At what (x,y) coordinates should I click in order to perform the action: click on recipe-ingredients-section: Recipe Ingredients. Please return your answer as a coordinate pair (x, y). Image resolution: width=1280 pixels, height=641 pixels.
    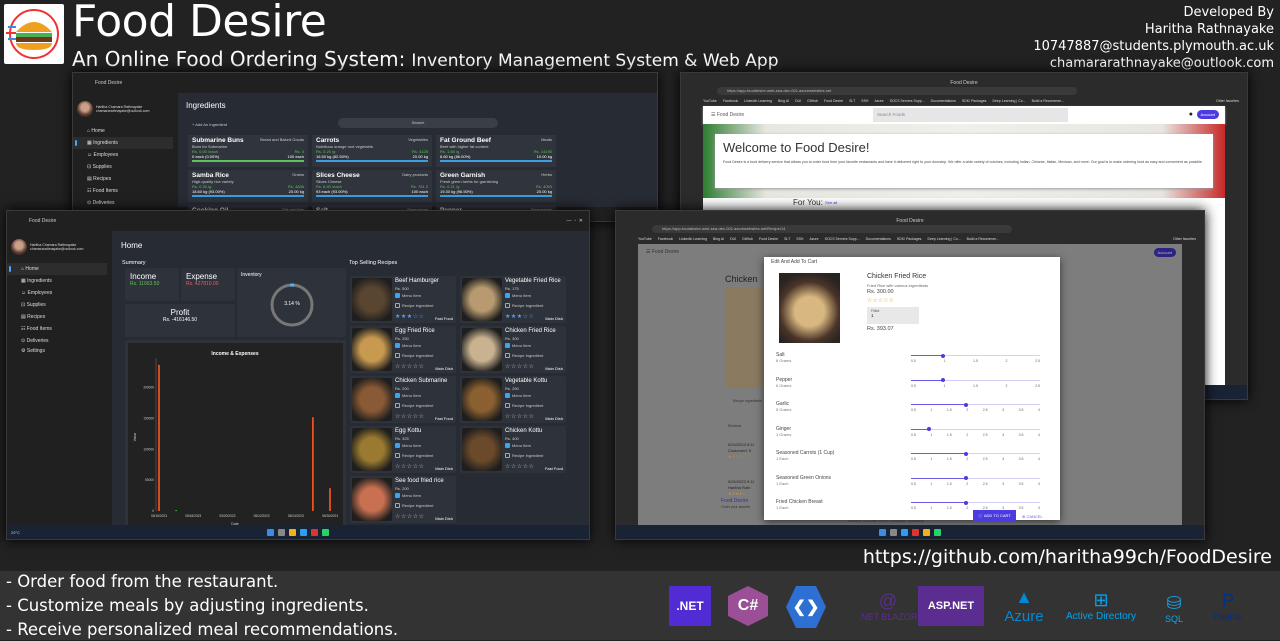
    Looking at the image, I should click on (747, 401).